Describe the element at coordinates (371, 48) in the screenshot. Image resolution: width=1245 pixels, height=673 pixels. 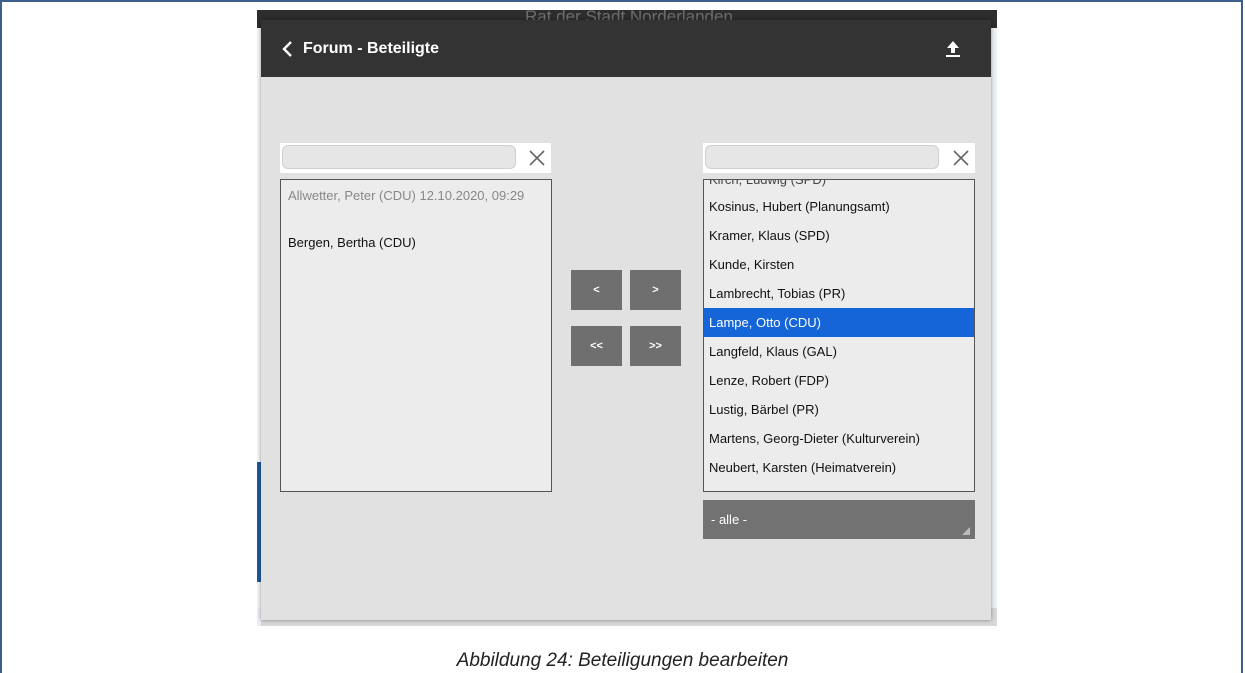
I see `dialog-title: Forum - Beteiligte` at that location.